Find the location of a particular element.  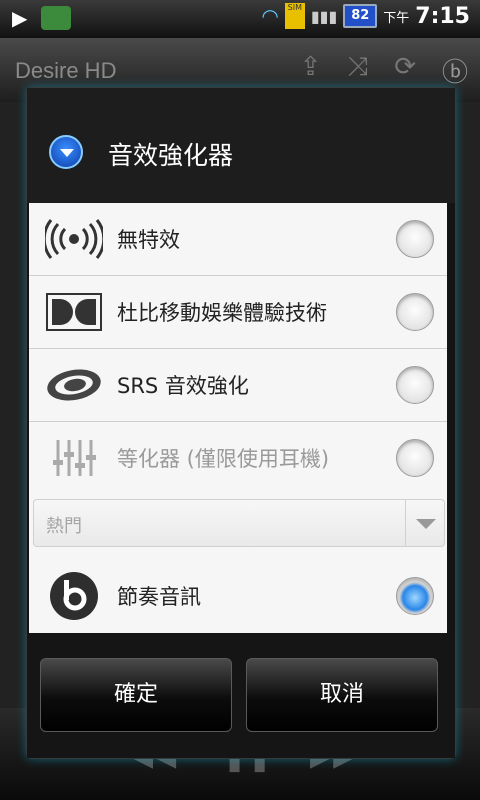

option-label: SRS 音效強化 is located at coordinates (183, 386).